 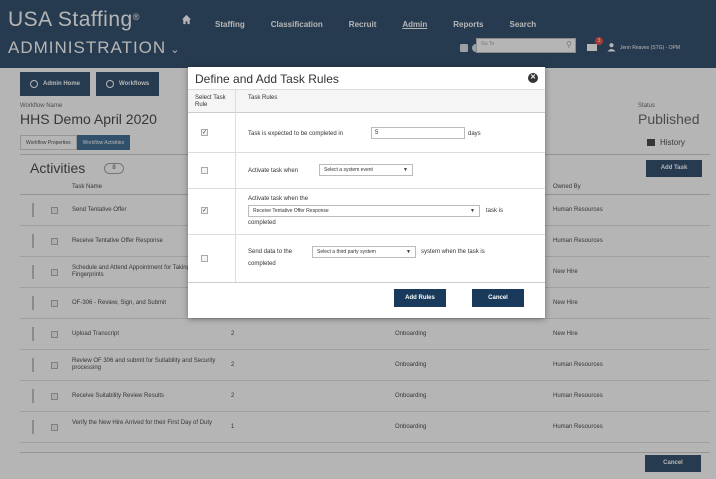 I want to click on add-rules-button: Add Rules, so click(x=420, y=298).